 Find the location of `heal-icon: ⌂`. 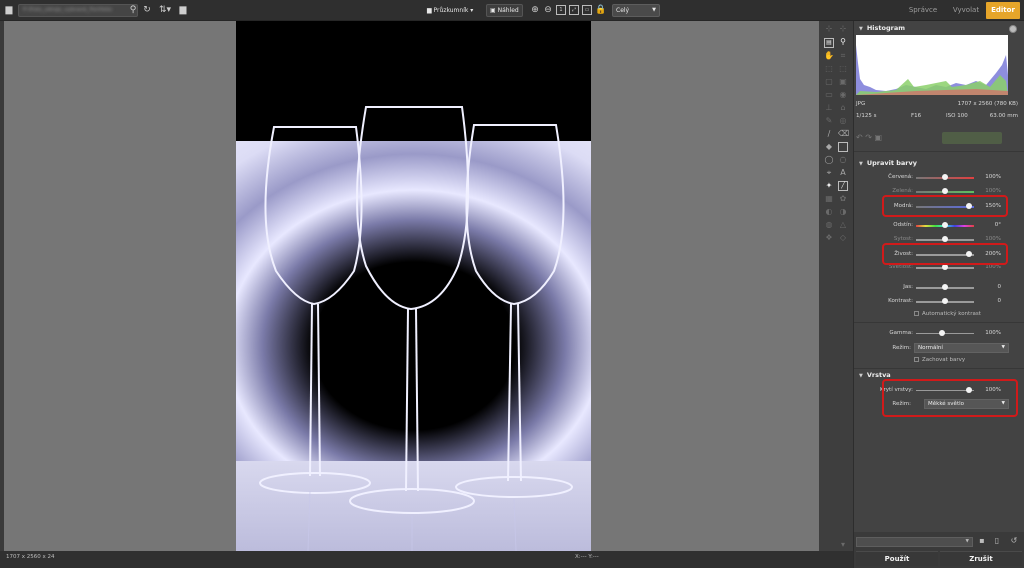

heal-icon: ⌂ is located at coordinates (843, 108).